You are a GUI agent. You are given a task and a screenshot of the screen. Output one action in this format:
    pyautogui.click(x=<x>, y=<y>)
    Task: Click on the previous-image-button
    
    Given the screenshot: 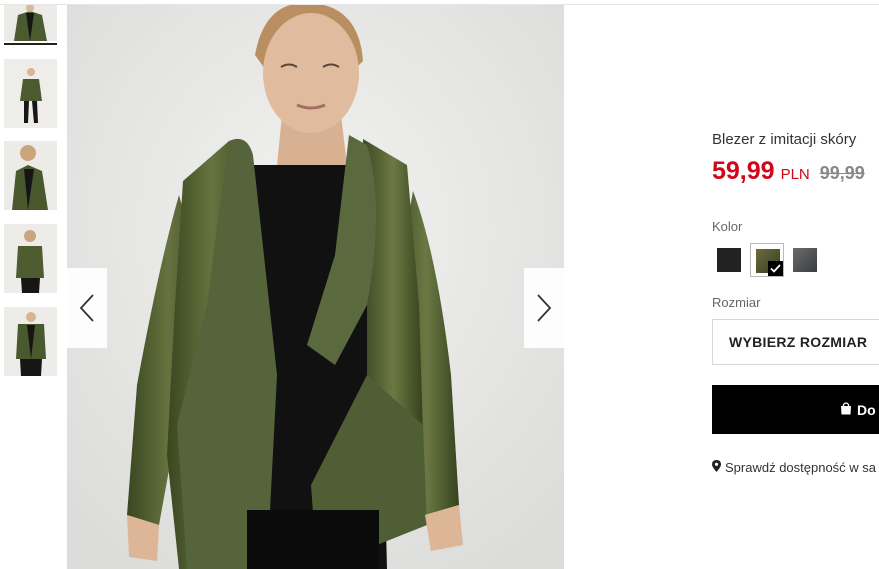 What is the action you would take?
    pyautogui.click(x=87, y=308)
    